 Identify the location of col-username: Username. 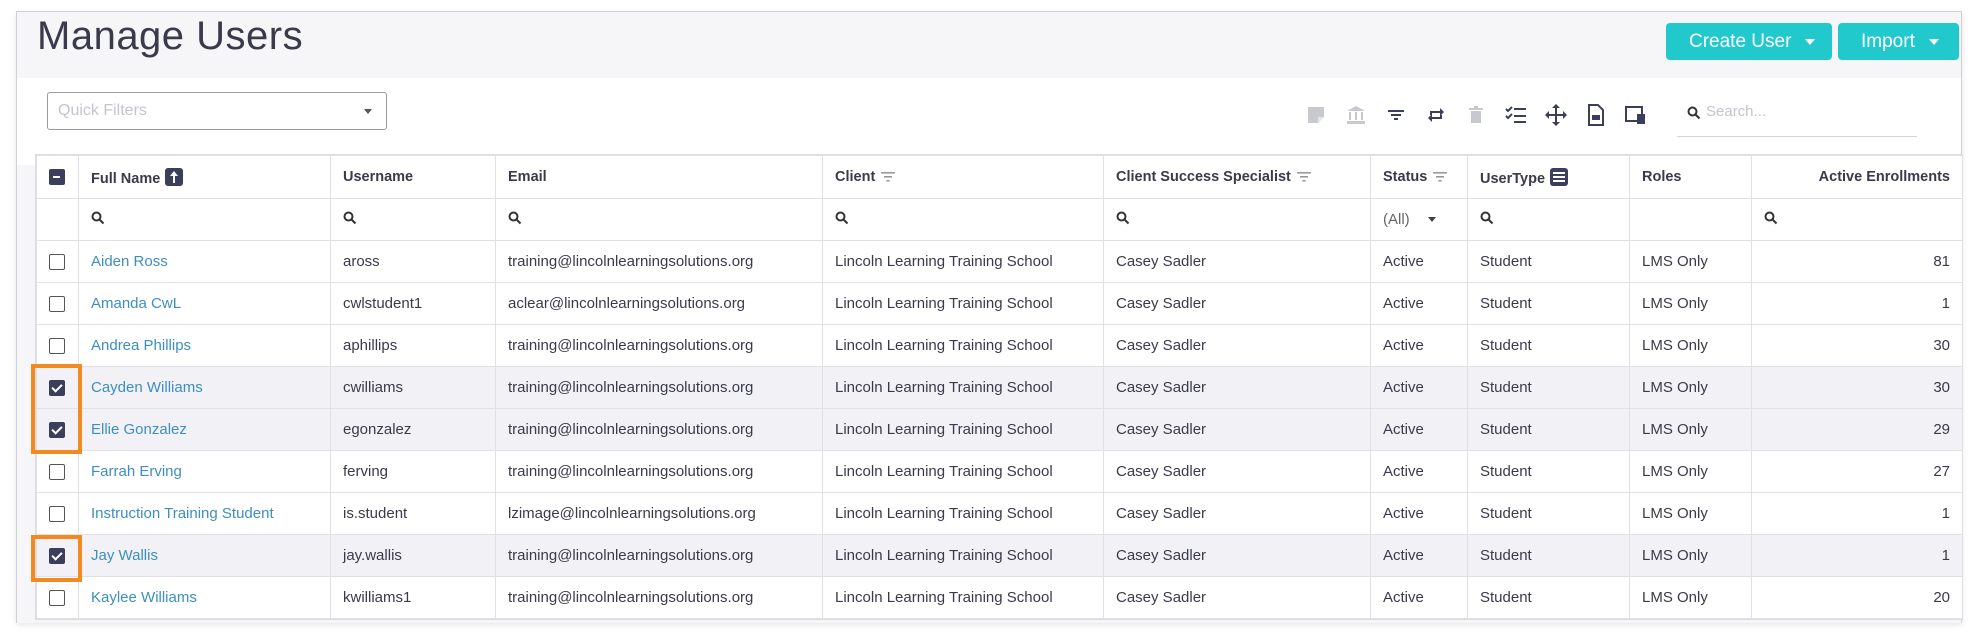
(413, 177).